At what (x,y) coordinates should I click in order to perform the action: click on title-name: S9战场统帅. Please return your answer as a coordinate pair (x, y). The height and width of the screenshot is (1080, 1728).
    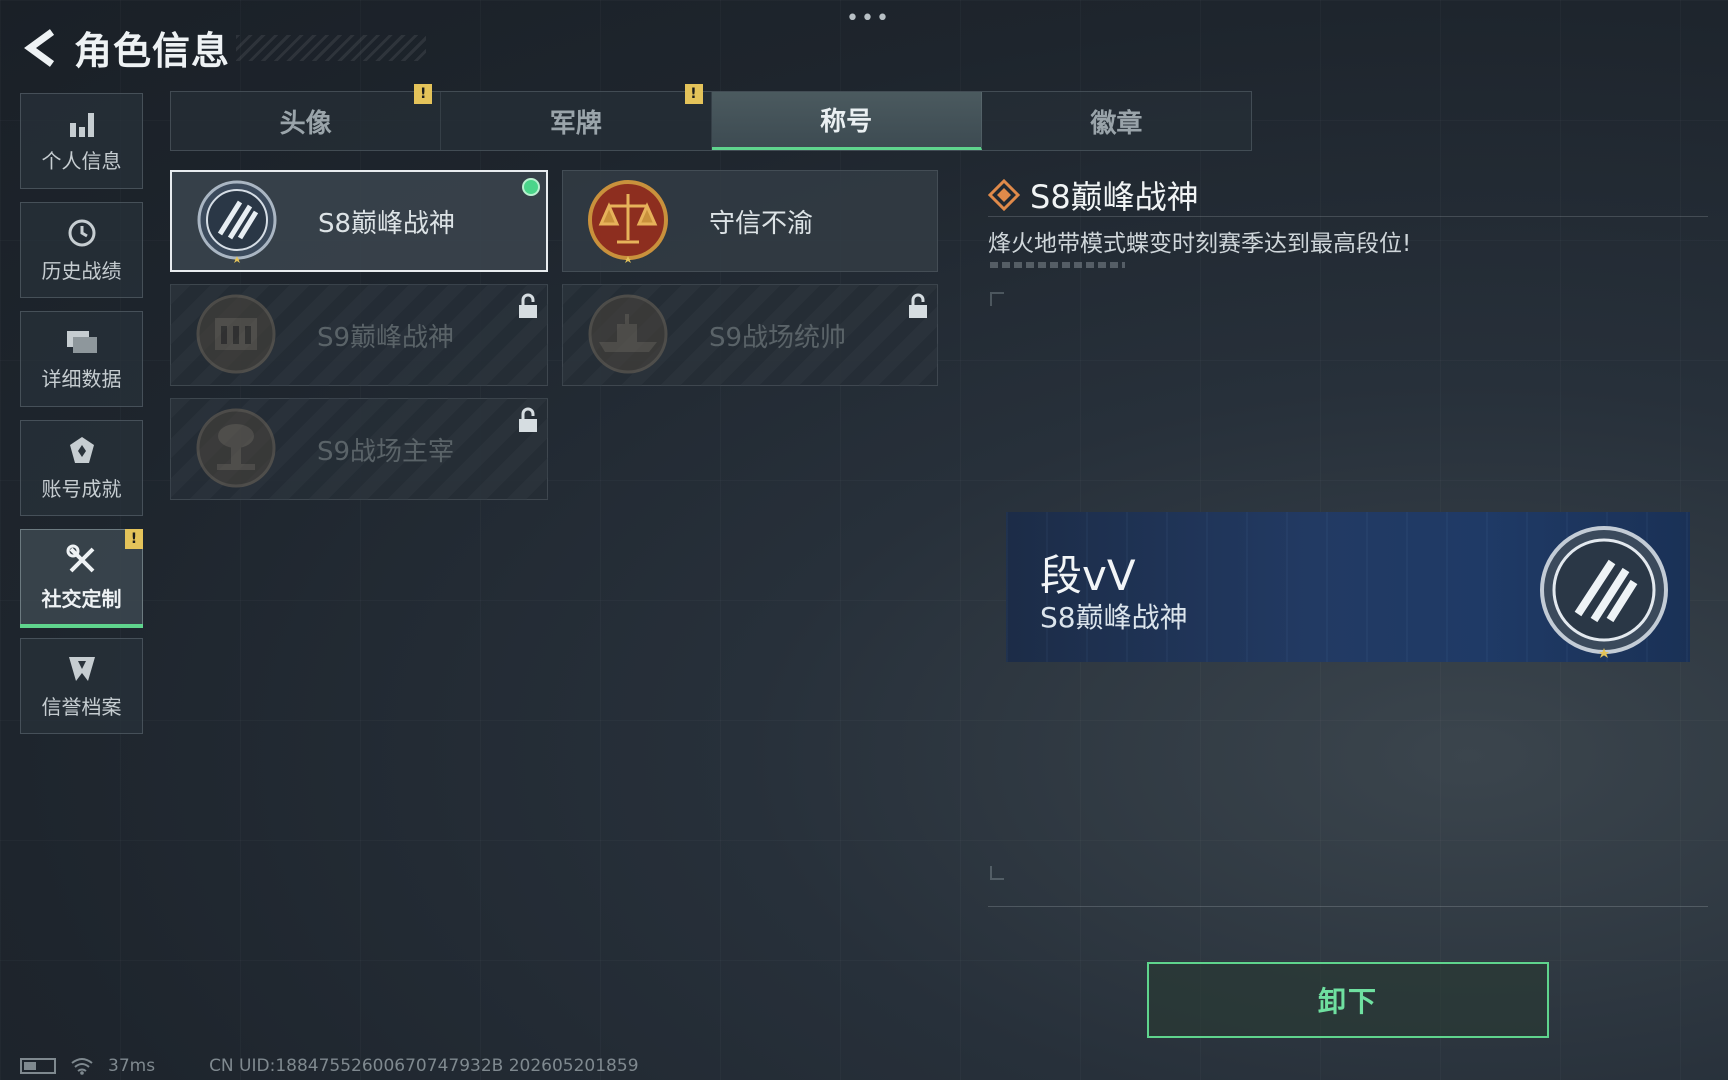
    Looking at the image, I should click on (778, 337).